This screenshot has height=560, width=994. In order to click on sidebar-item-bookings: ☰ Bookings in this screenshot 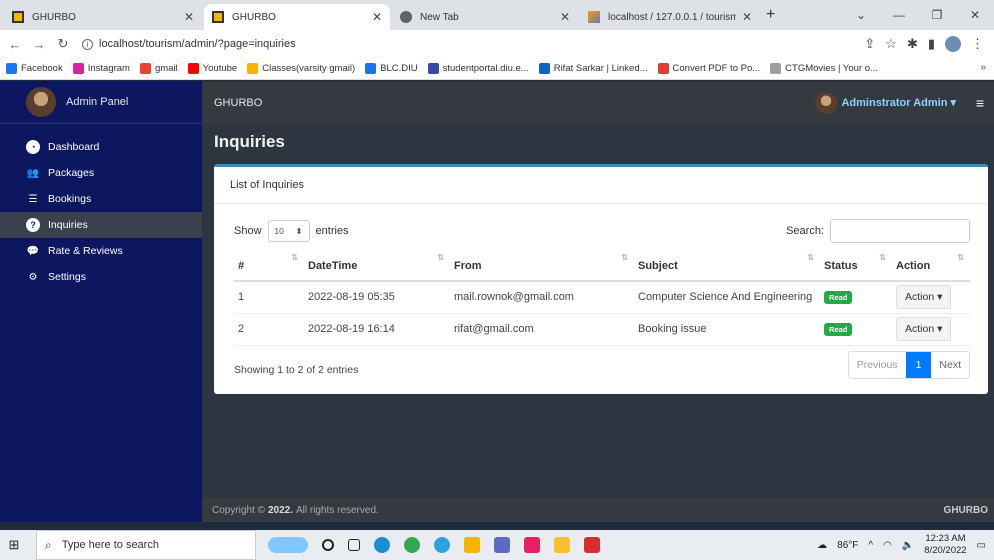, I will do `click(101, 199)`.